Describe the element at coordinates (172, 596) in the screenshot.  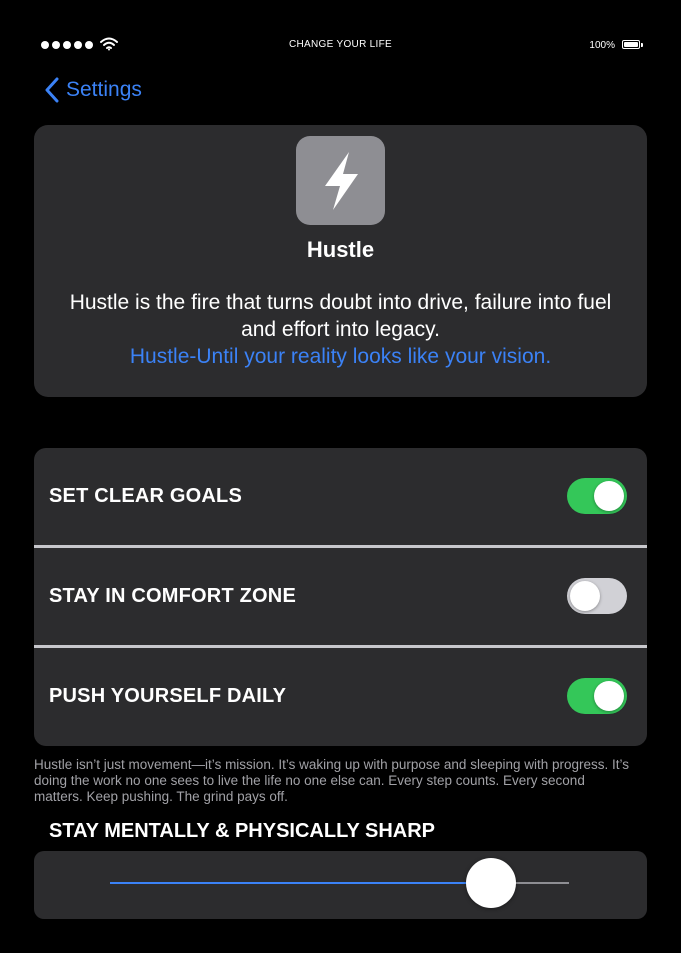
I see `setting-label: STAY IN COMFORT ZONE` at that location.